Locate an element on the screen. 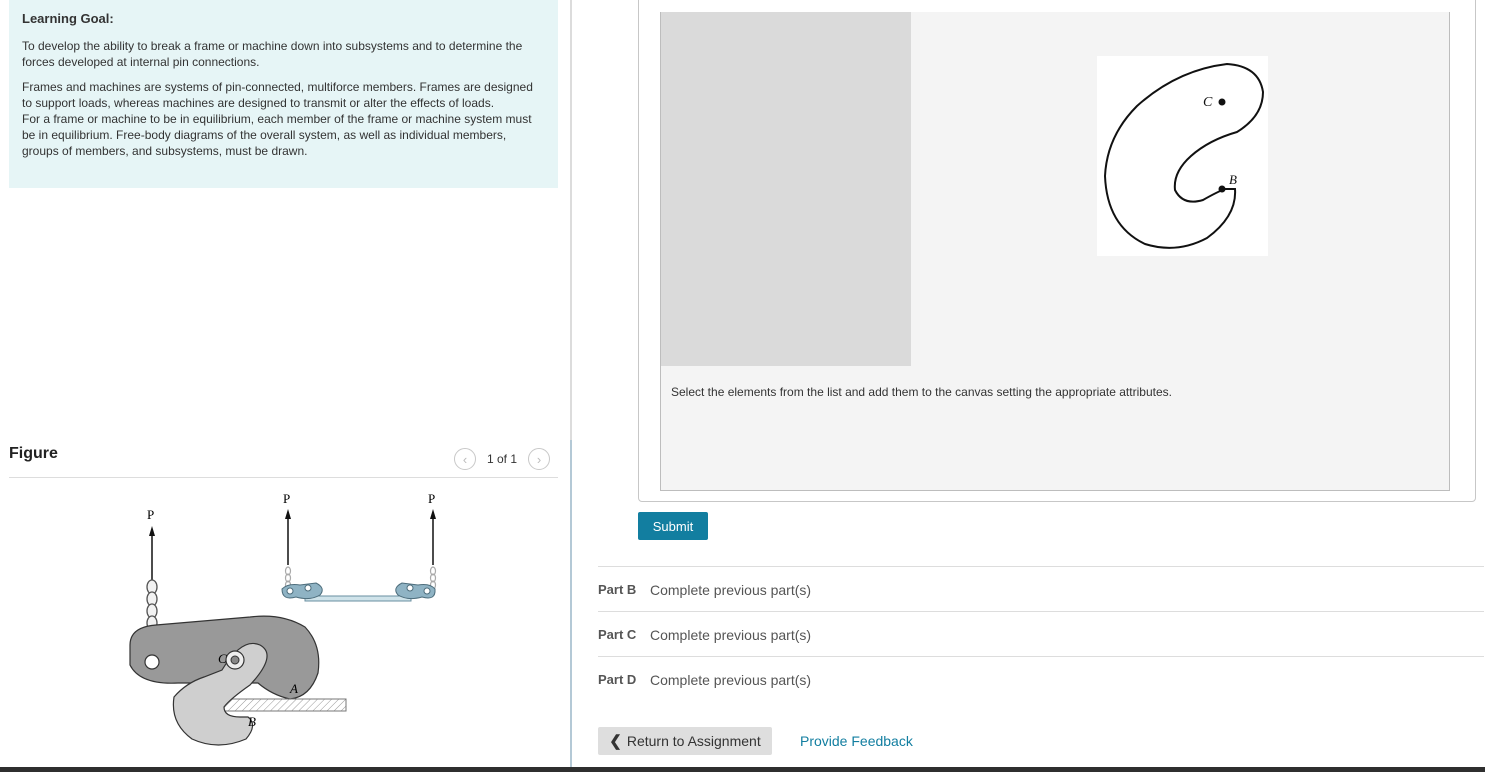  chevron-right-icon: › is located at coordinates (539, 459).